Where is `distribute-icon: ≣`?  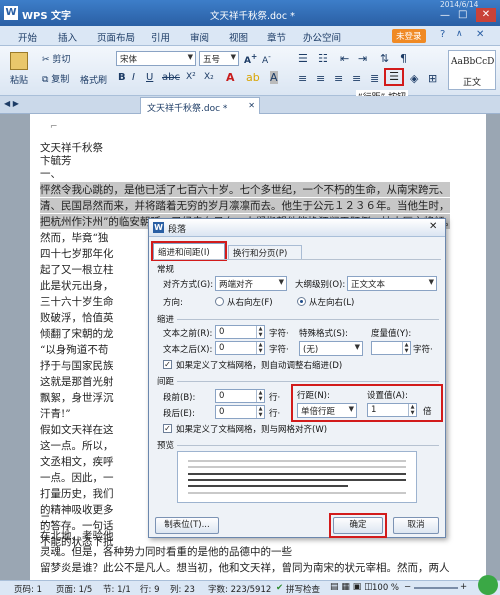 distribute-icon: ≣ is located at coordinates (374, 78).